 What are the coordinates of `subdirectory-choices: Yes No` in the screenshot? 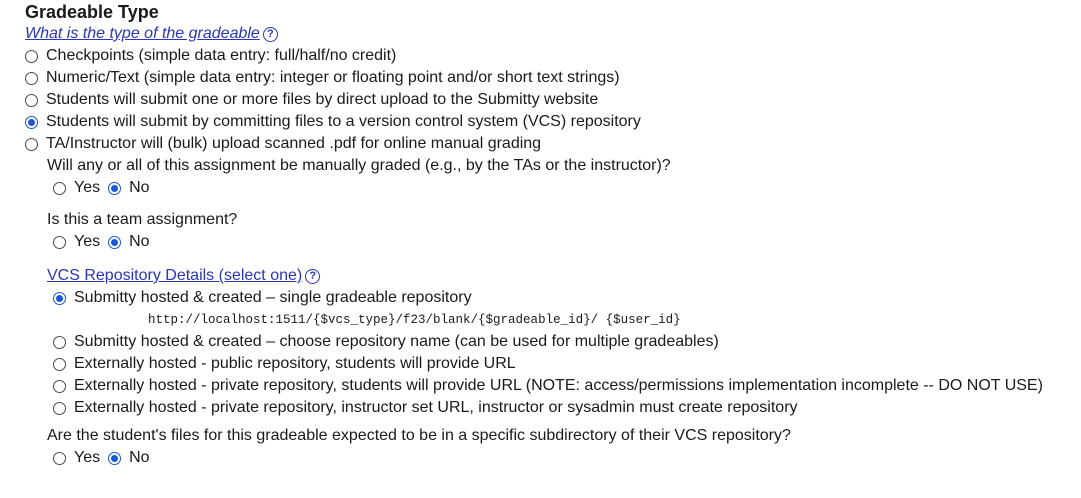 It's located at (561, 458).